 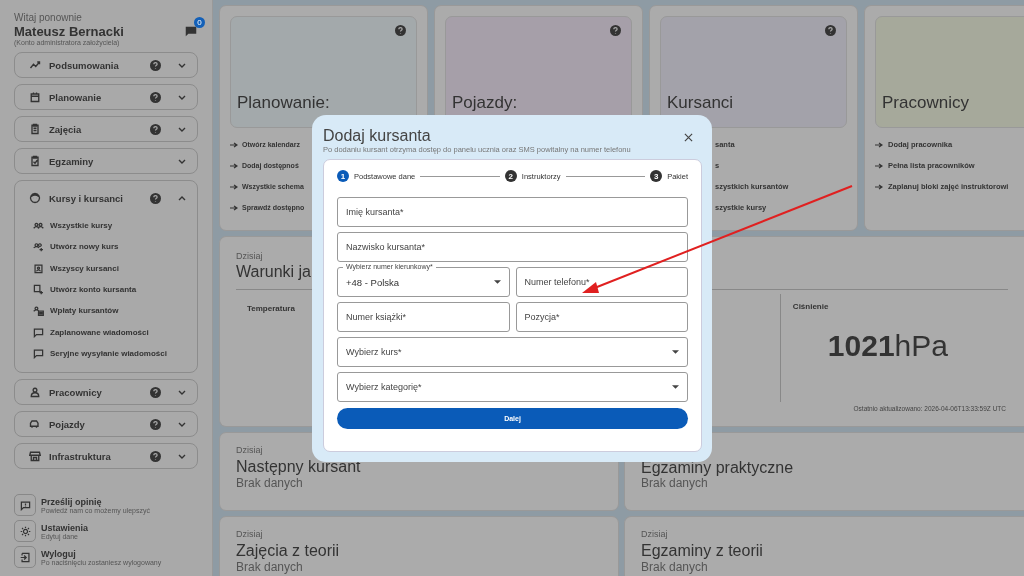 What do you see at coordinates (702, 551) in the screenshot?
I see `card-title: Egzaminy z teorii` at bounding box center [702, 551].